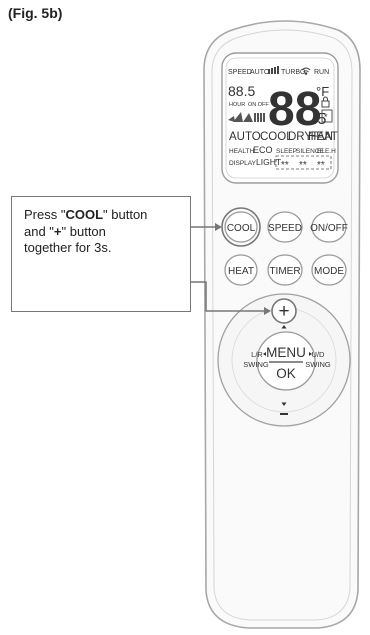 The image size is (370, 635). What do you see at coordinates (245, 137) in the screenshot?
I see `lcd-mode-auto: AUTO` at bounding box center [245, 137].